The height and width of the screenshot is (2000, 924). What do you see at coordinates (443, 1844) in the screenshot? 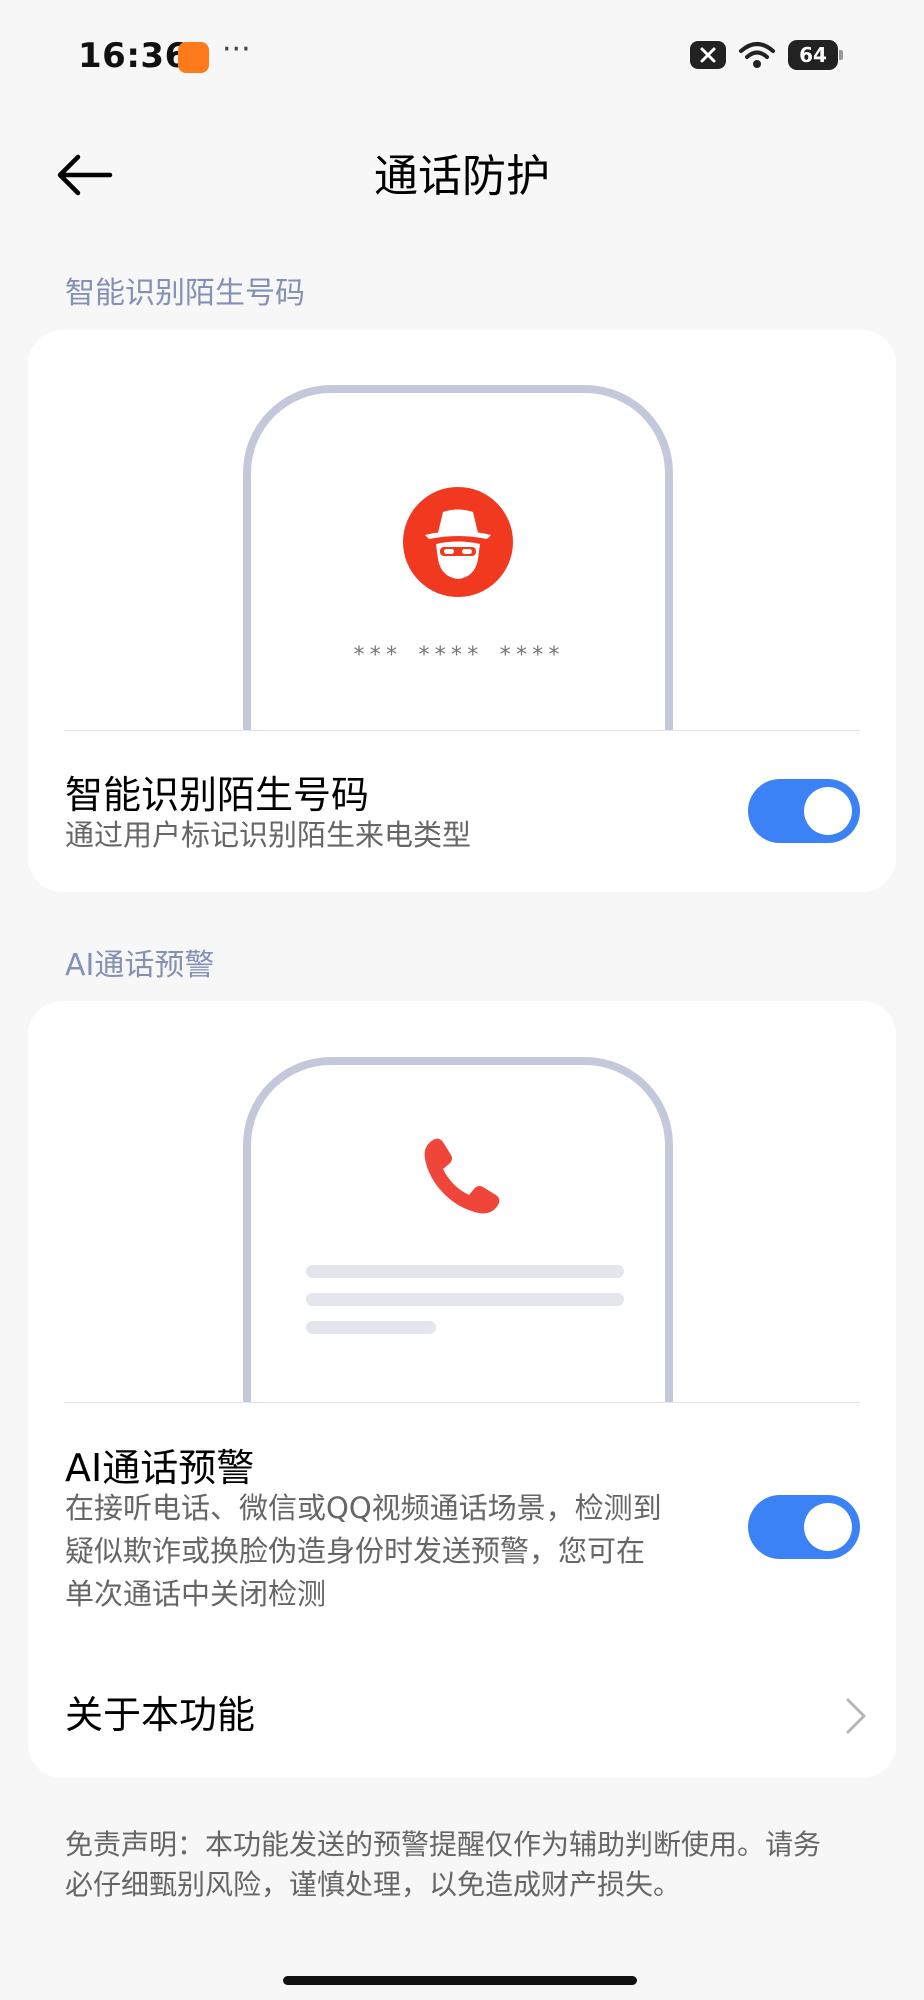
I see `disclaimer-line: 免责声明：本功能发送的预警提醒仅作为辅助判断使用。请务` at bounding box center [443, 1844].